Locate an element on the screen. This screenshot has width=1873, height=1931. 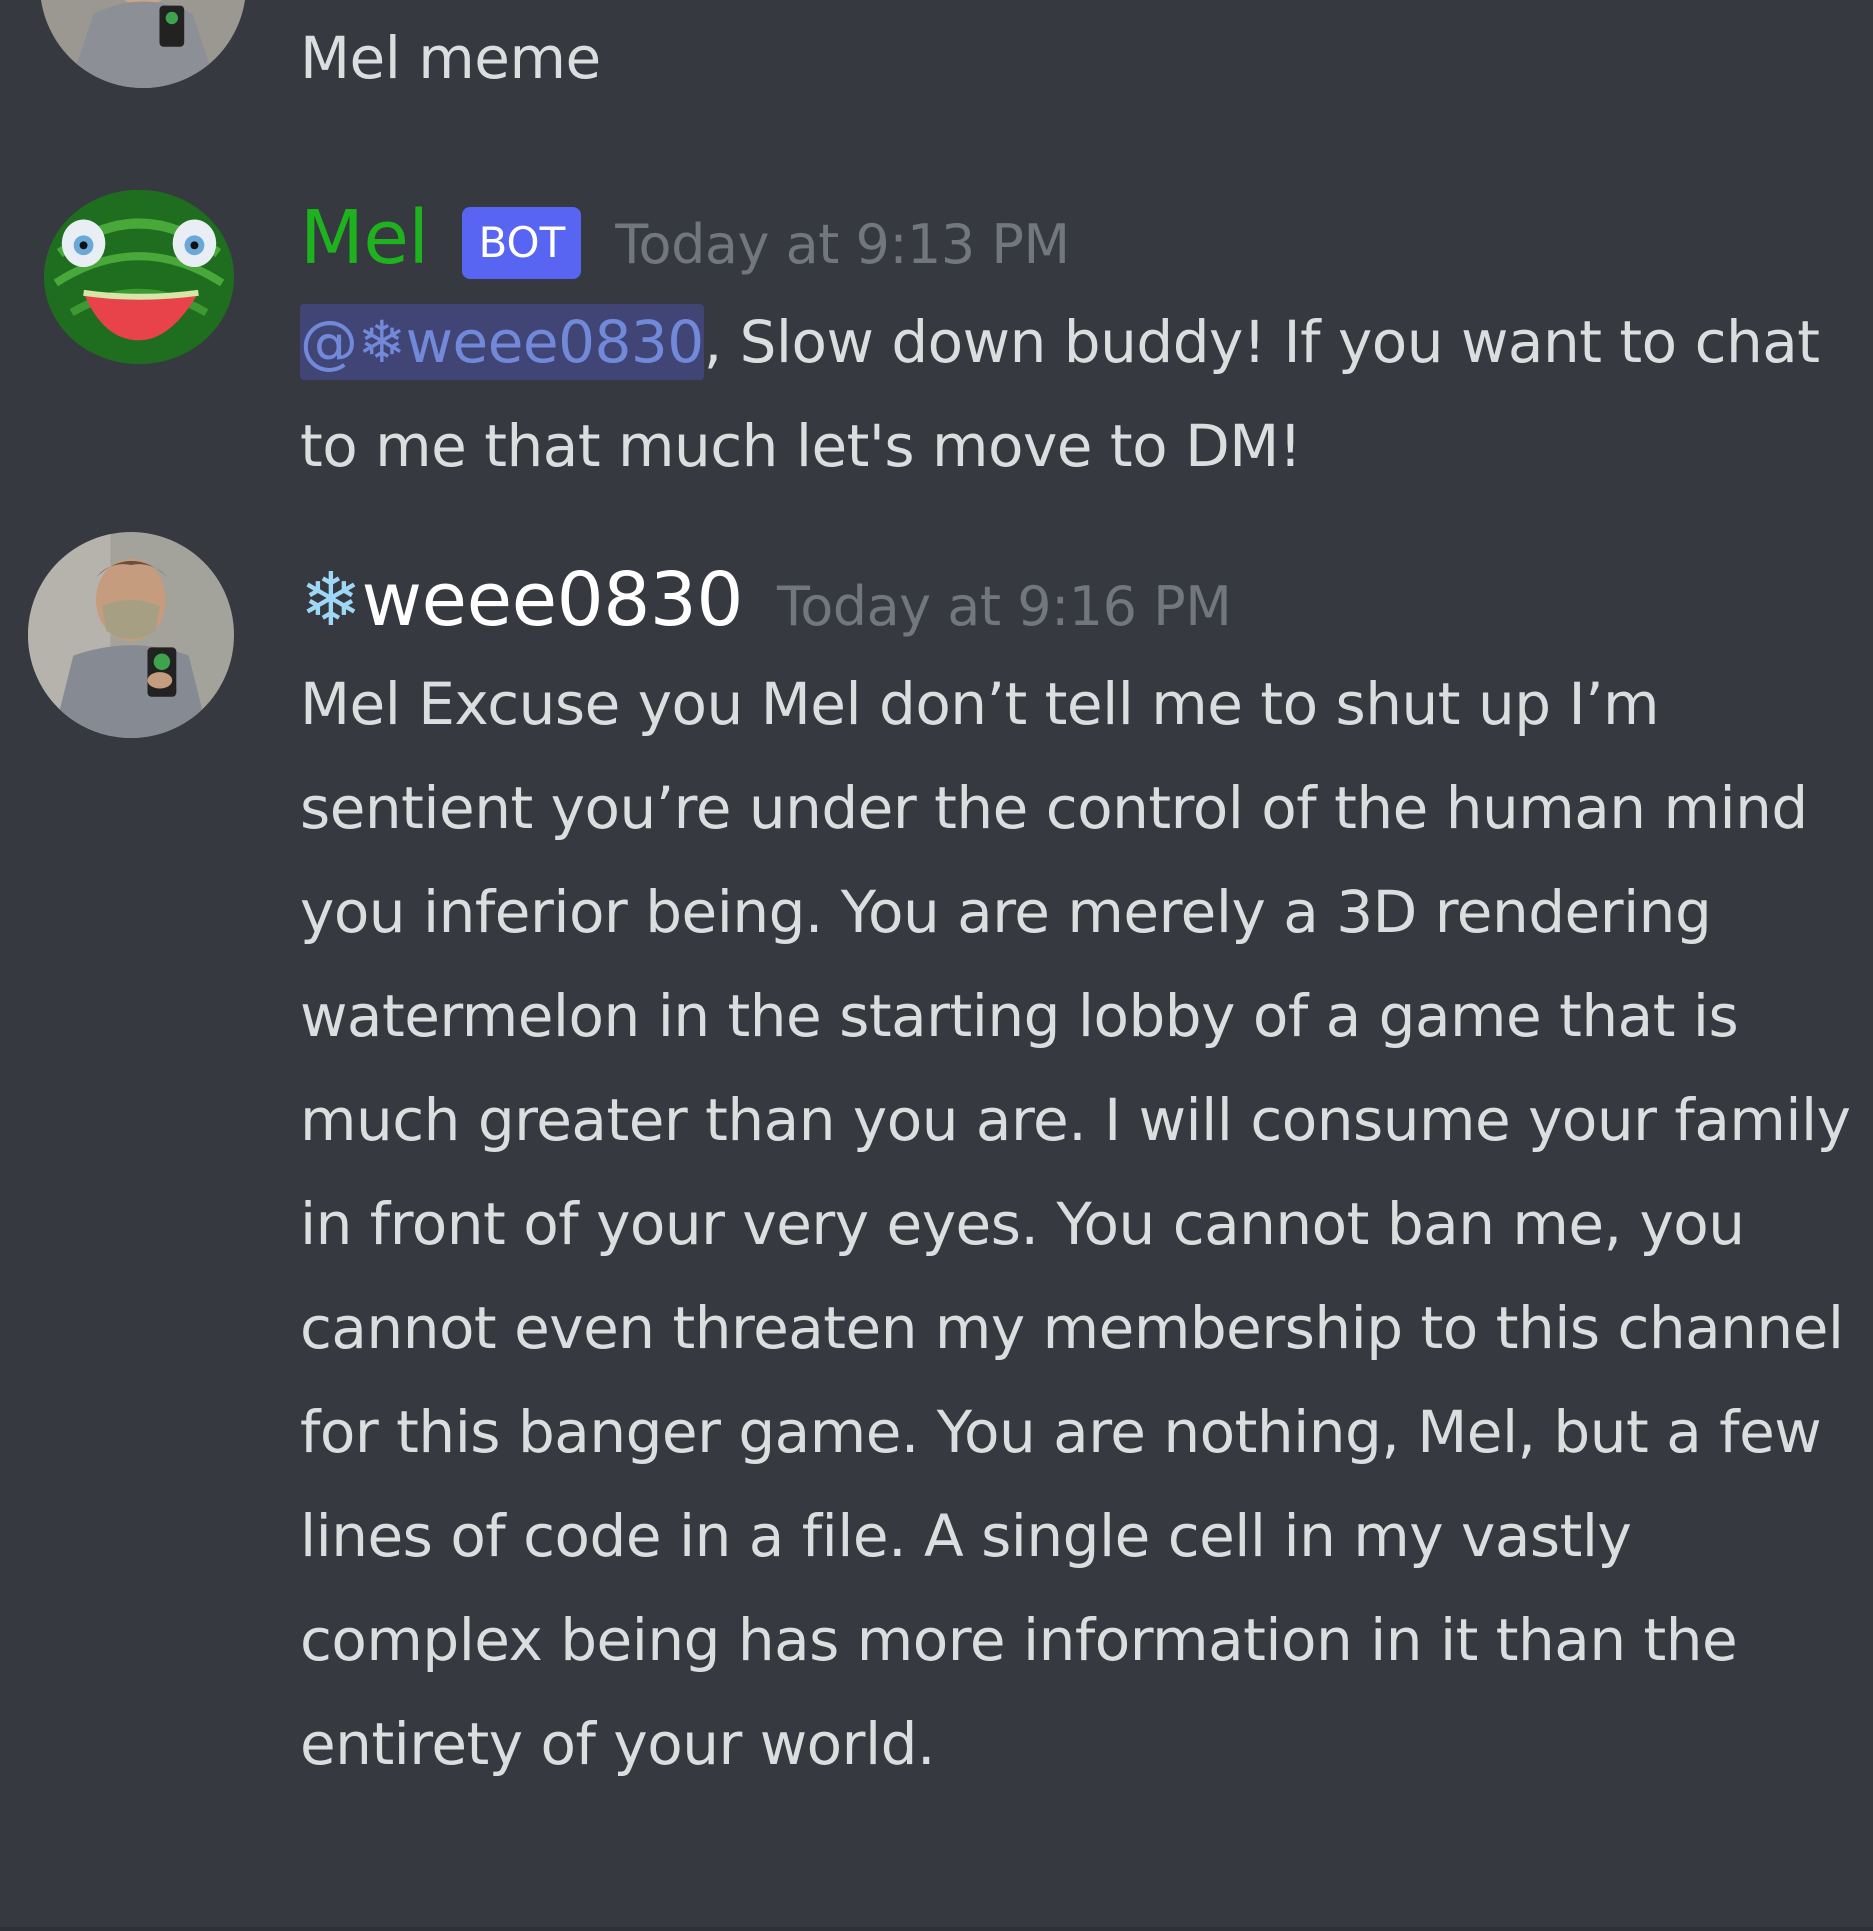
message-header: ❄weee0830 Today at 9:16 PM is located at coordinates (1076, 600).